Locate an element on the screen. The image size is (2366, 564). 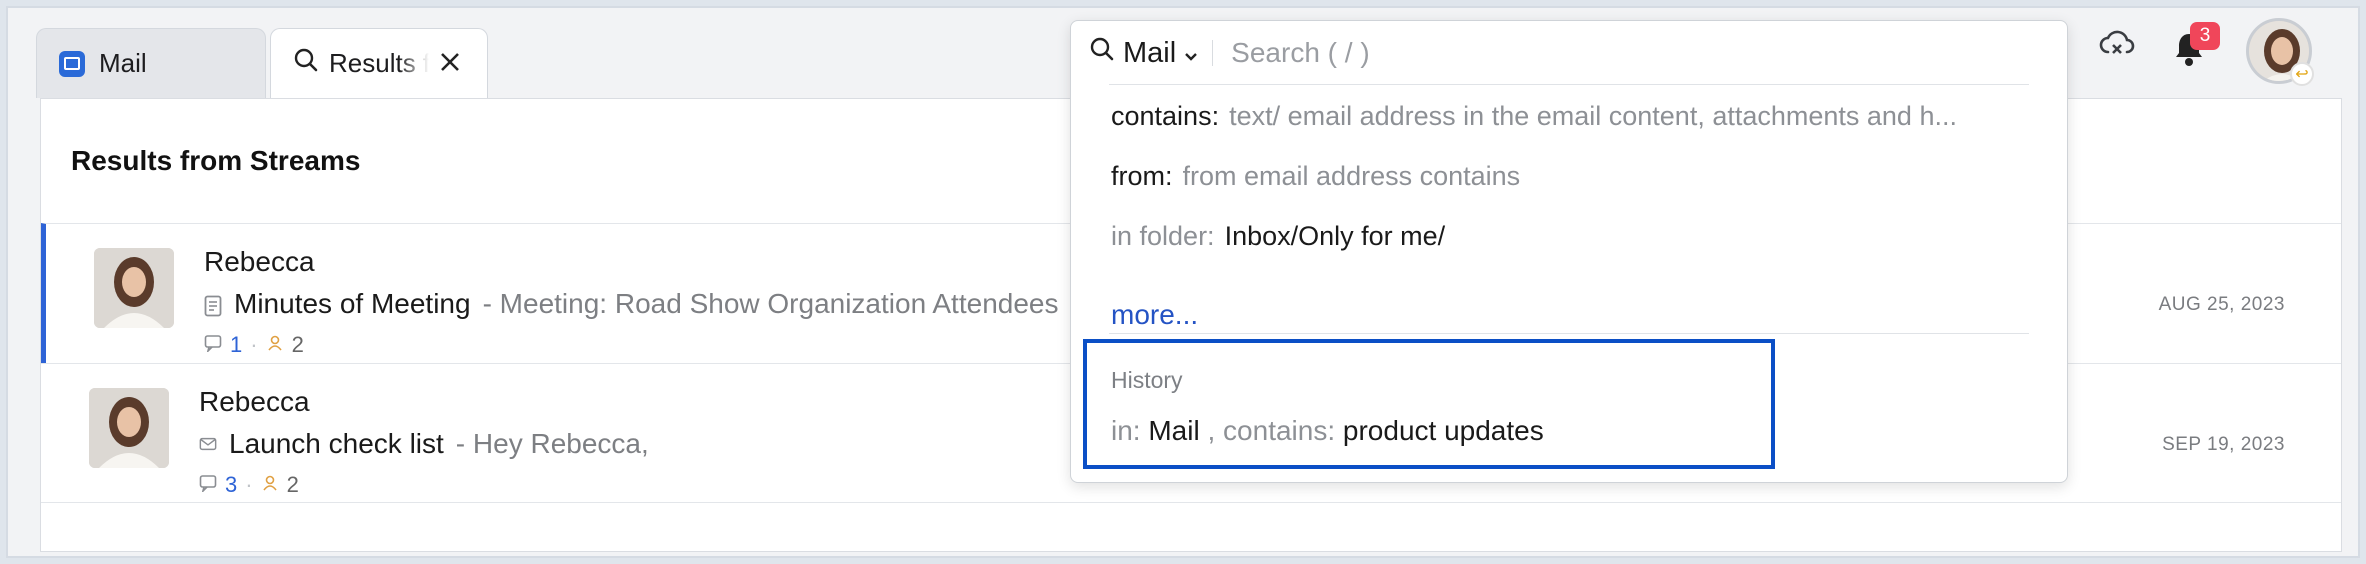
notification-badge: 3 is located at coordinates (2205, 36).